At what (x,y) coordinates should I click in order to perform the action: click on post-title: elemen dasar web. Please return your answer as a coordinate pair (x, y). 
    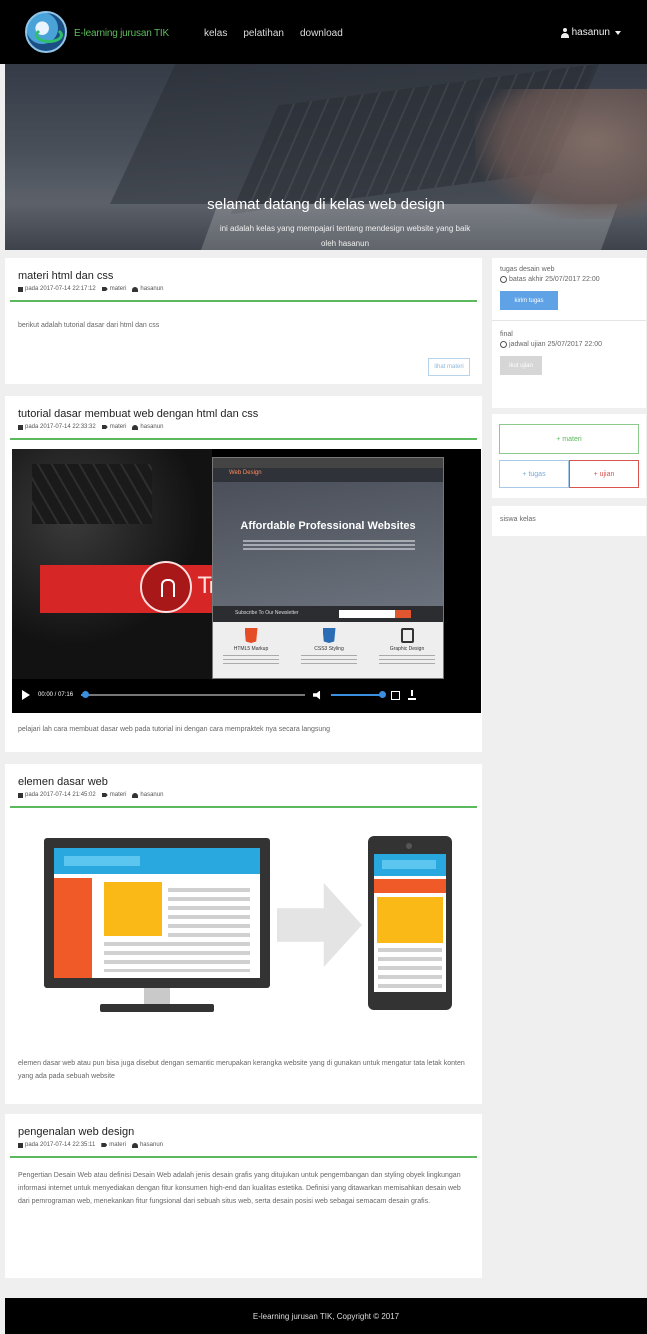
    Looking at the image, I should click on (63, 782).